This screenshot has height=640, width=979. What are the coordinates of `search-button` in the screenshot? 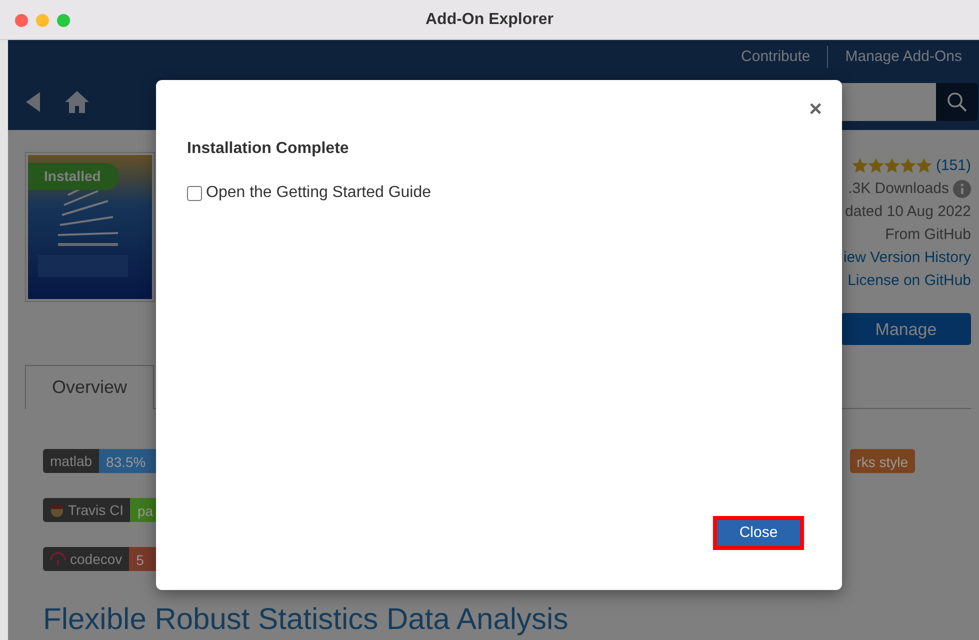 It's located at (957, 102).